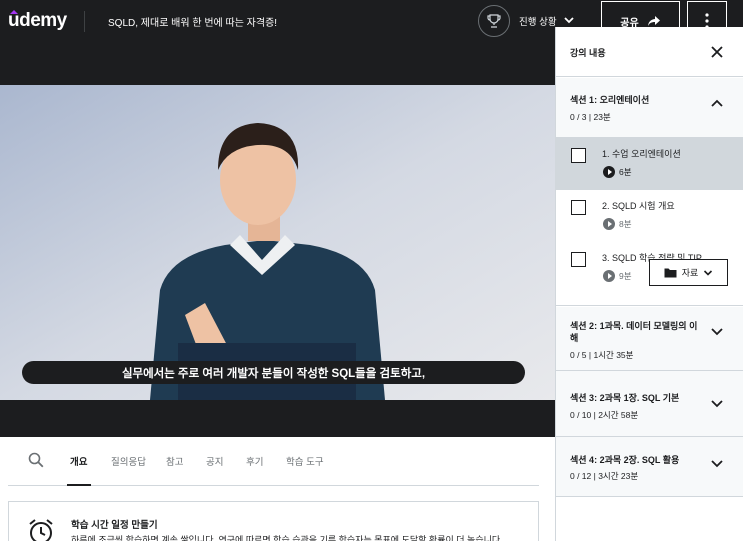  Describe the element at coordinates (617, 172) in the screenshot. I see `lecture-duration: 6분` at that location.